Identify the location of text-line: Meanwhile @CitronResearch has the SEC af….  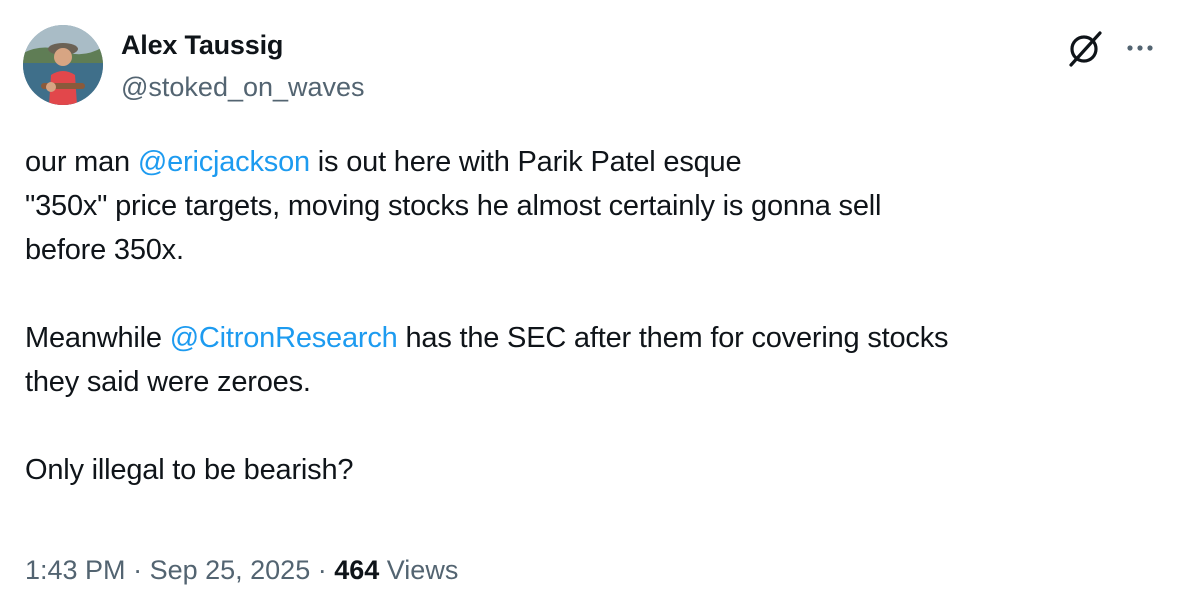
(595, 338).